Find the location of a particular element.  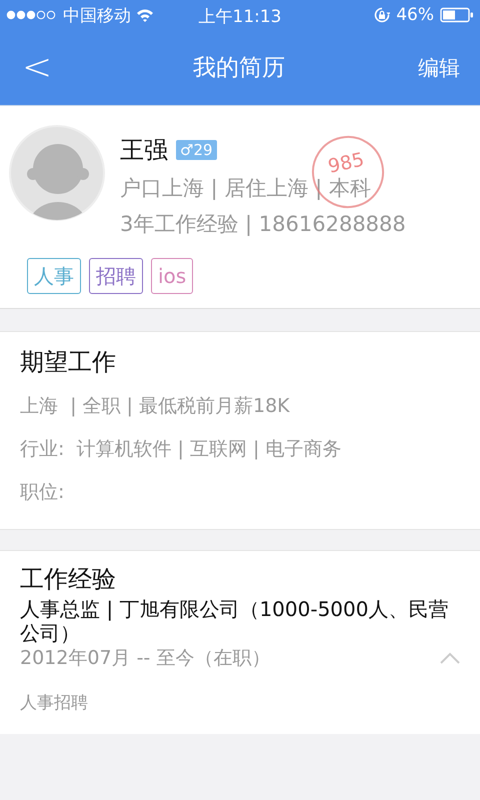

skill-tag: ios is located at coordinates (172, 276).